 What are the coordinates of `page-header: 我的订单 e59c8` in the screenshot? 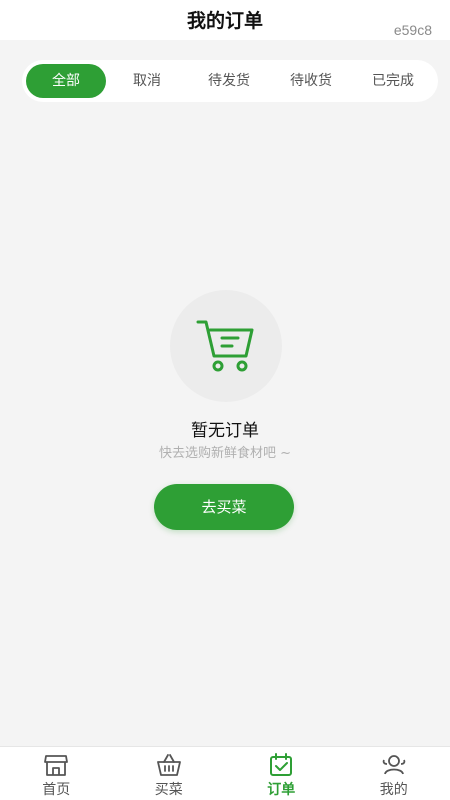 It's located at (225, 20).